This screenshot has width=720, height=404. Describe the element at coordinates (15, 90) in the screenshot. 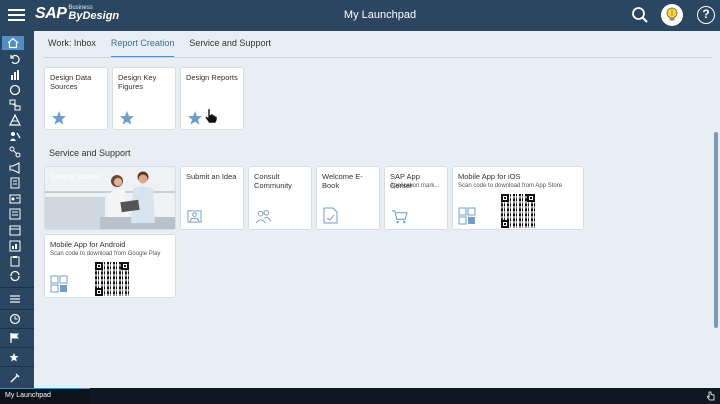

I see `sidebar-circle-icon` at that location.